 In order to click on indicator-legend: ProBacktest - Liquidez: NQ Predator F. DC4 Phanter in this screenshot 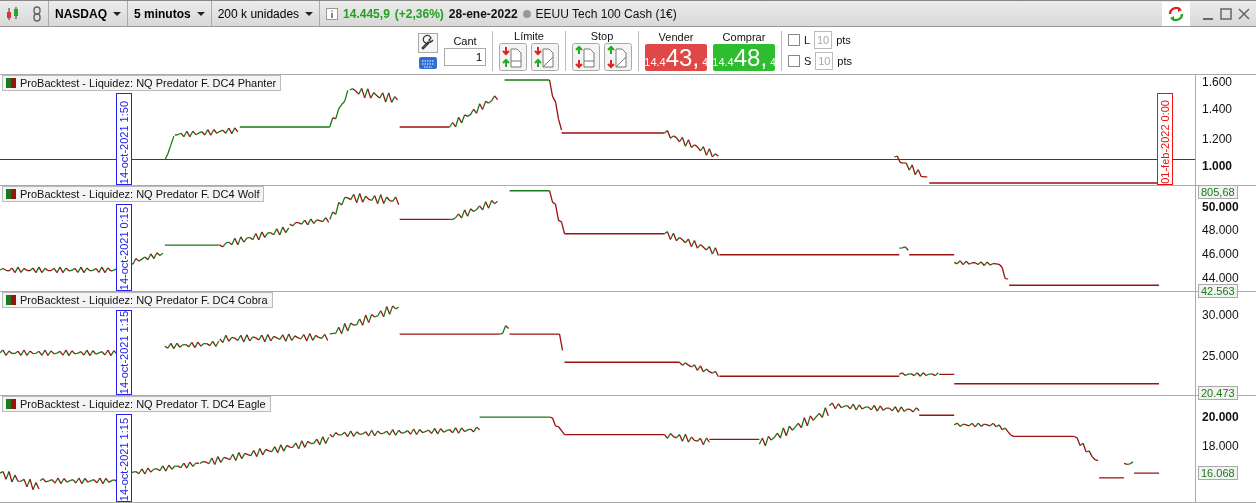, I will do `click(142, 83)`.